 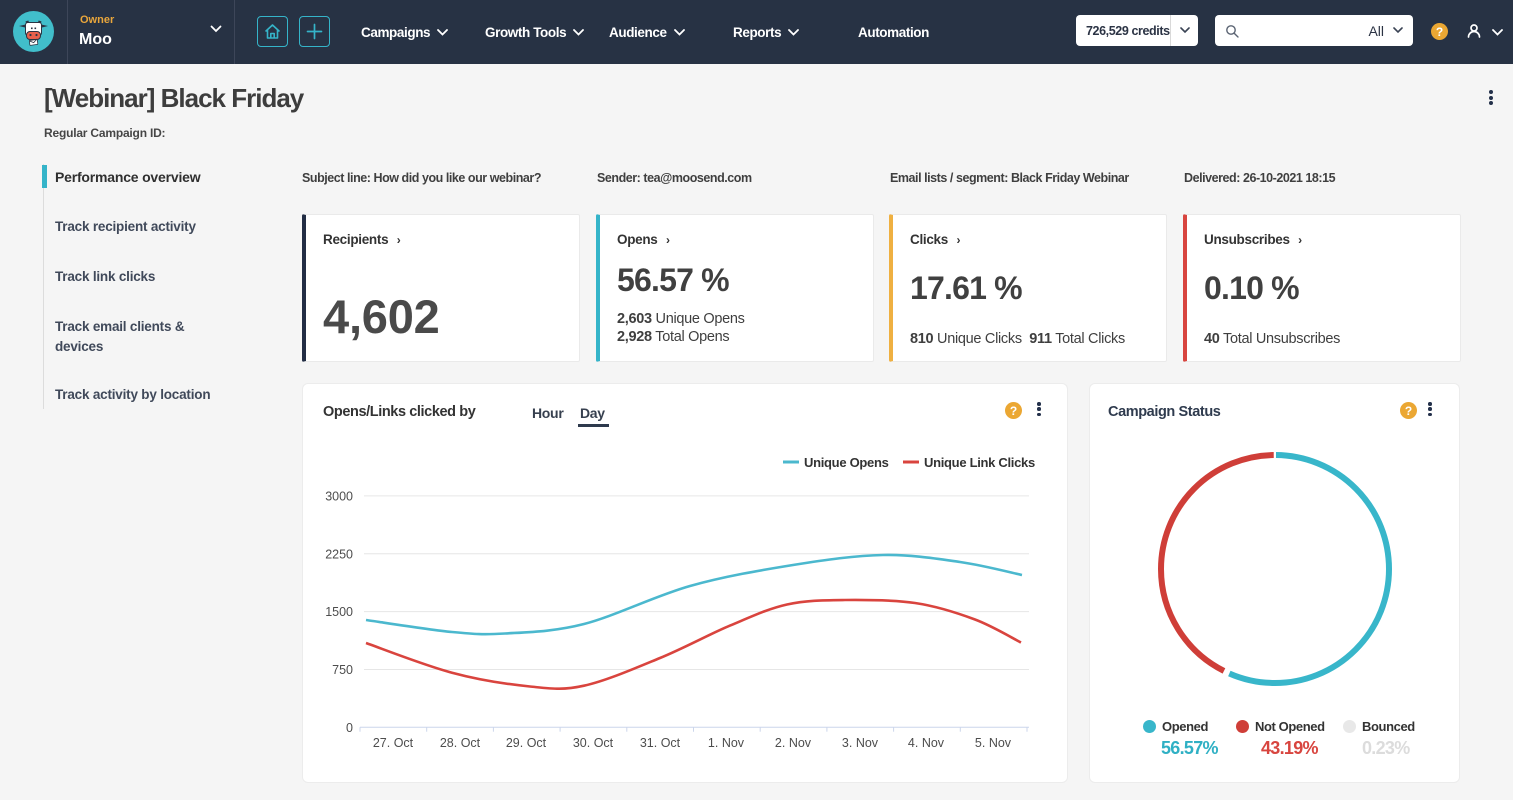 What do you see at coordinates (339, 496) in the screenshot?
I see `svg-text: 3000` at bounding box center [339, 496].